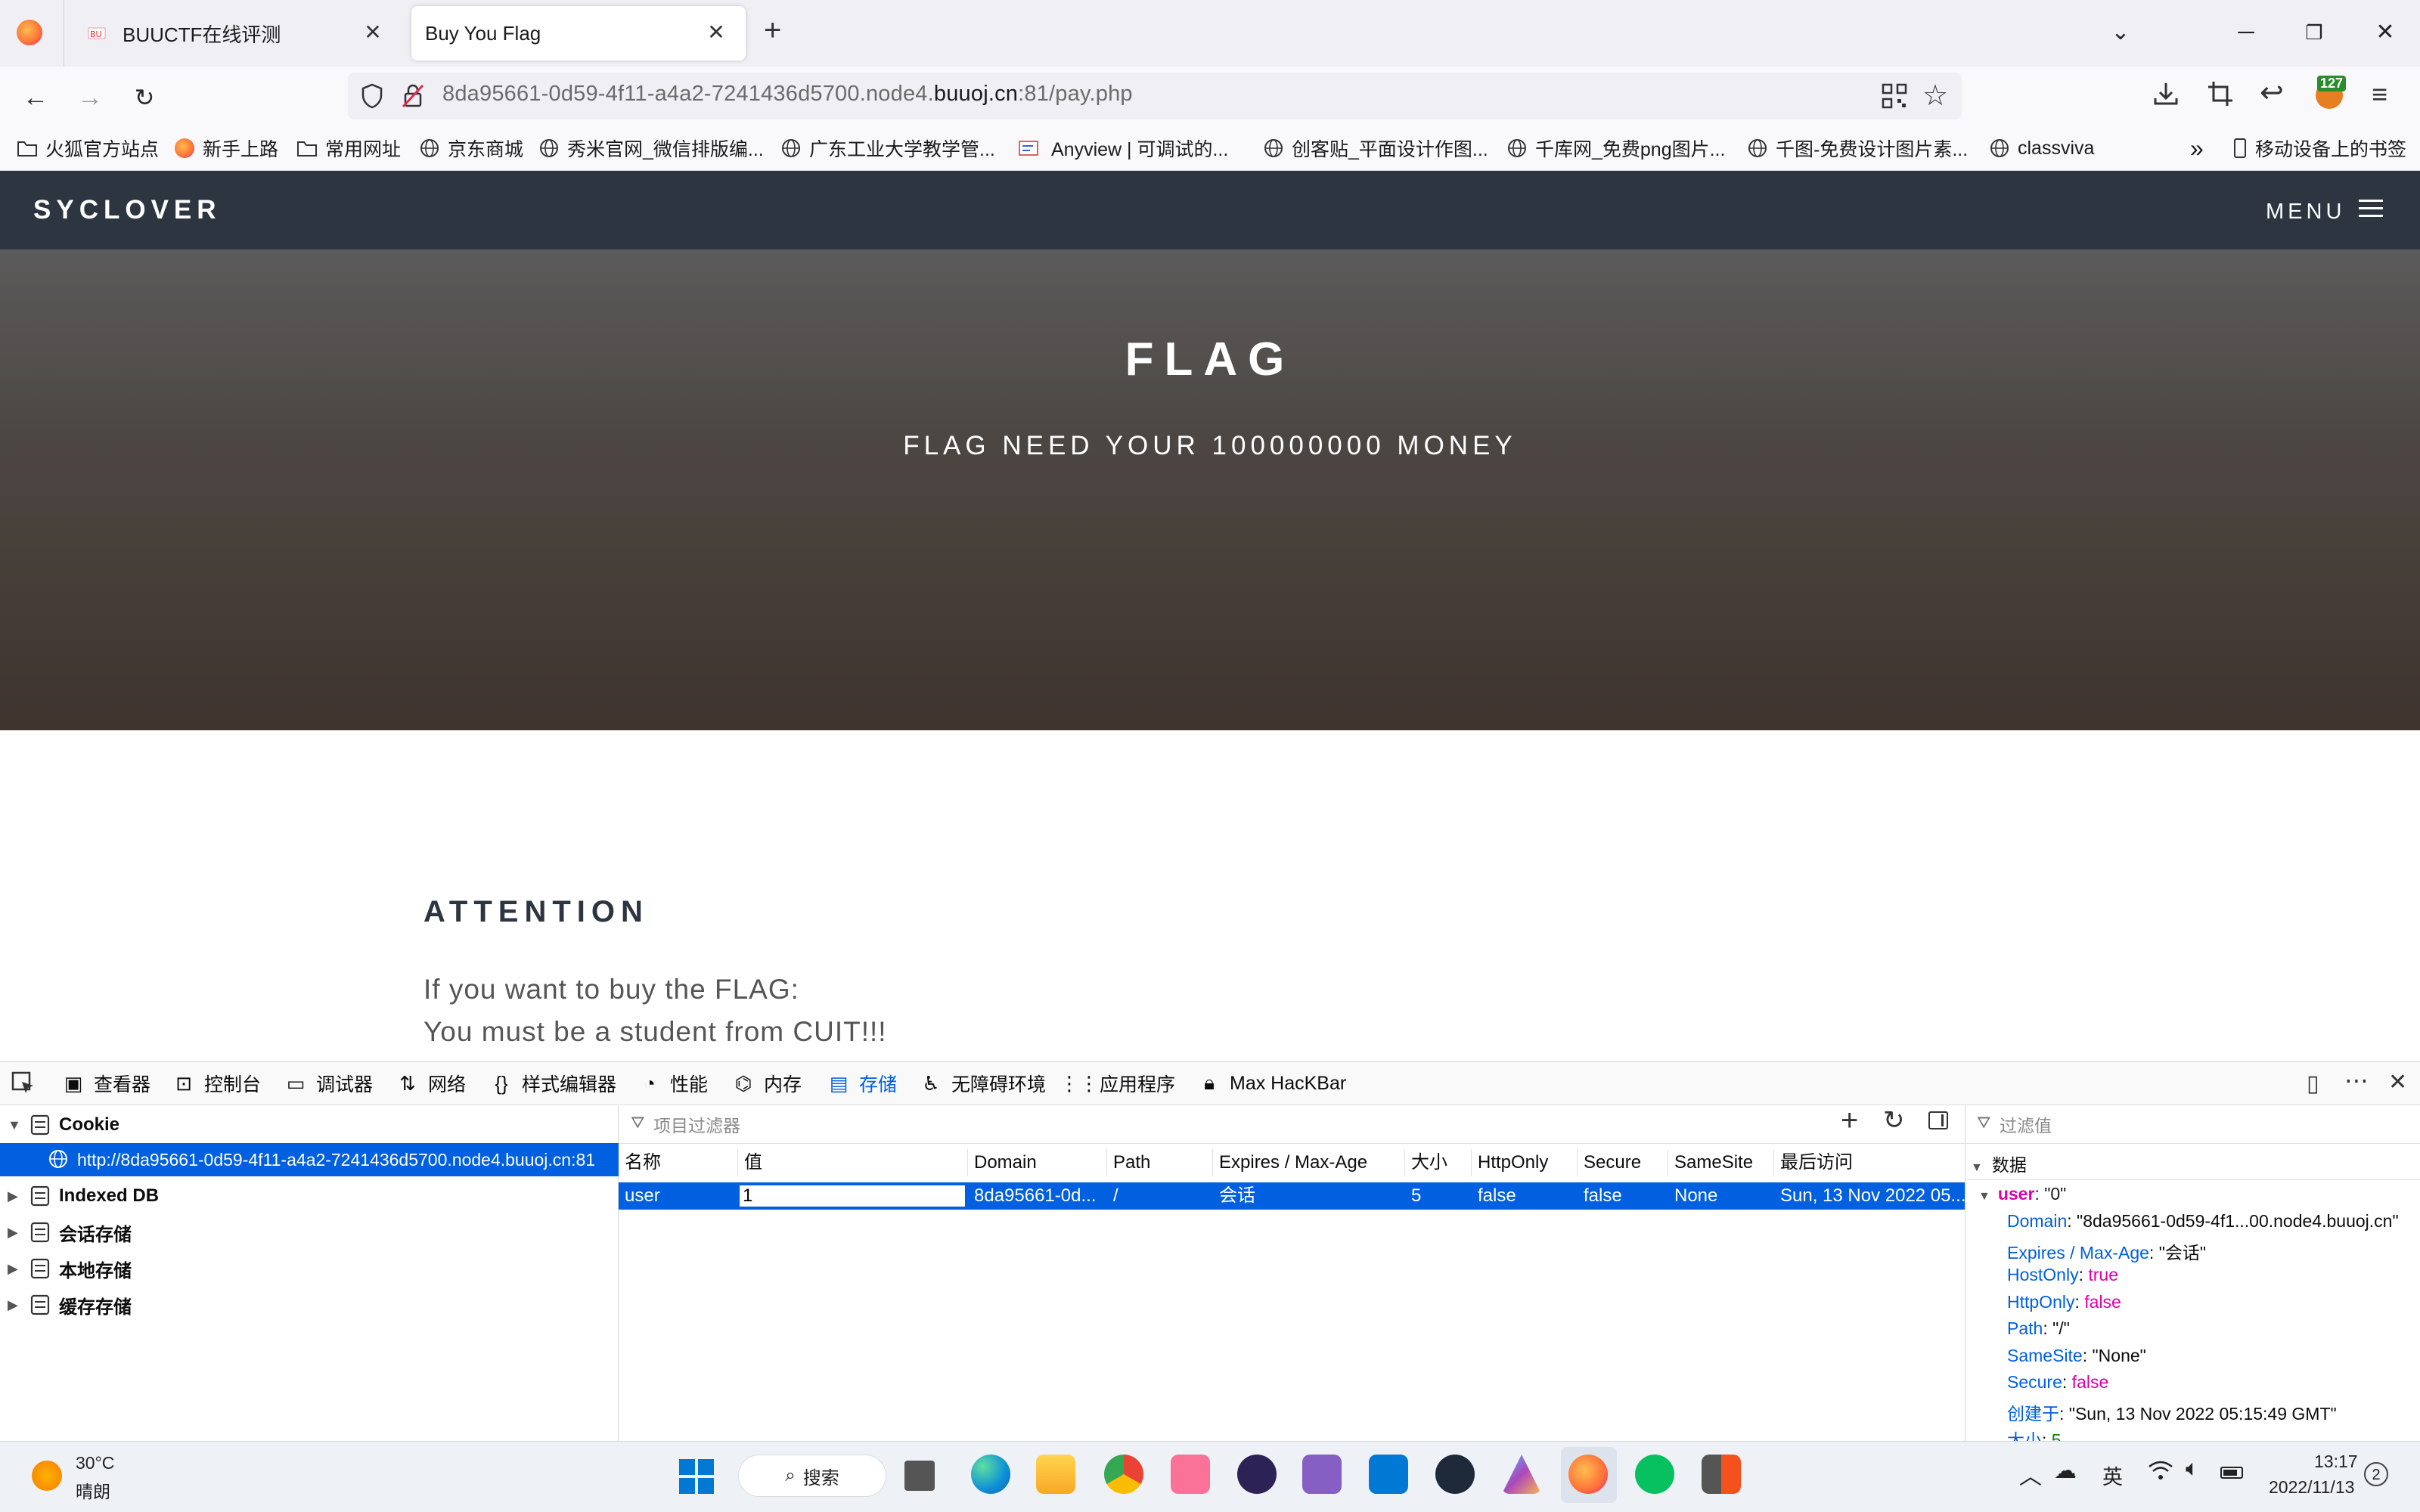 This screenshot has height=1512, width=2420. What do you see at coordinates (1234, 1196) in the screenshot?
I see `cell-expires: 会话` at bounding box center [1234, 1196].